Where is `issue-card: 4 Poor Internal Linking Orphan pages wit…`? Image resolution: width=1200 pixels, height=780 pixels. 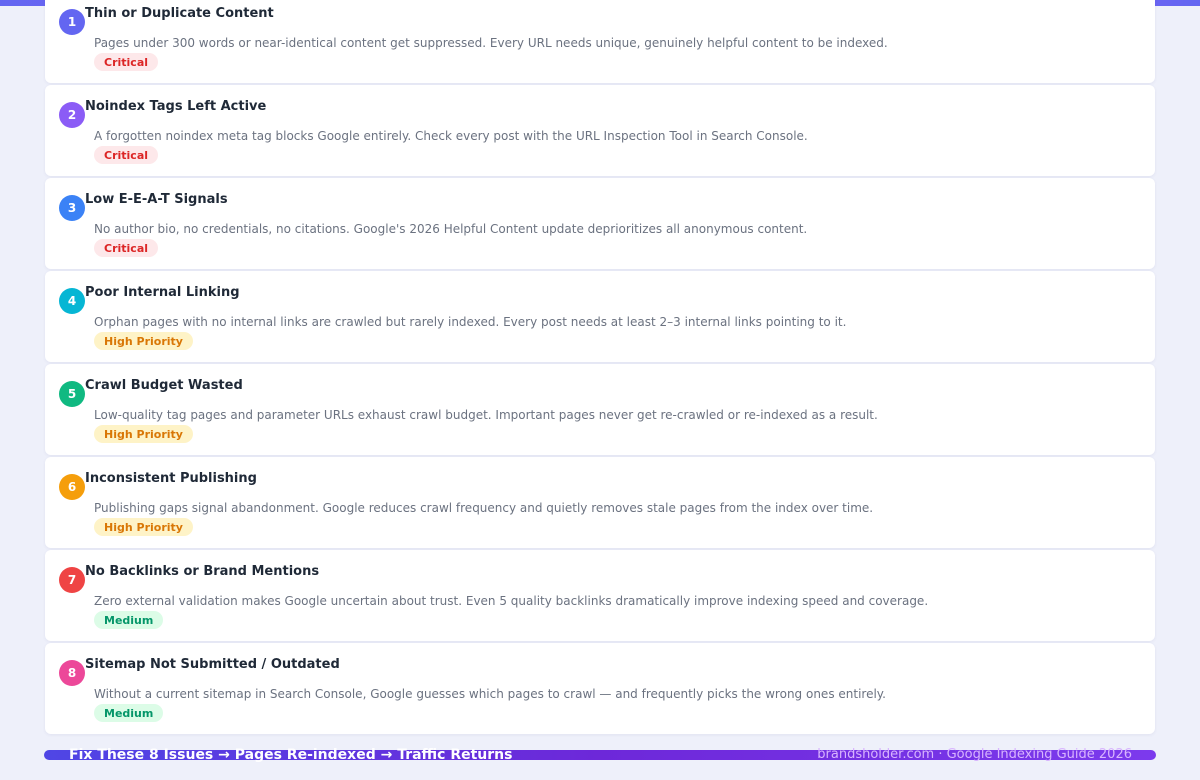 issue-card: 4 Poor Internal Linking Orphan pages wit… is located at coordinates (600, 316).